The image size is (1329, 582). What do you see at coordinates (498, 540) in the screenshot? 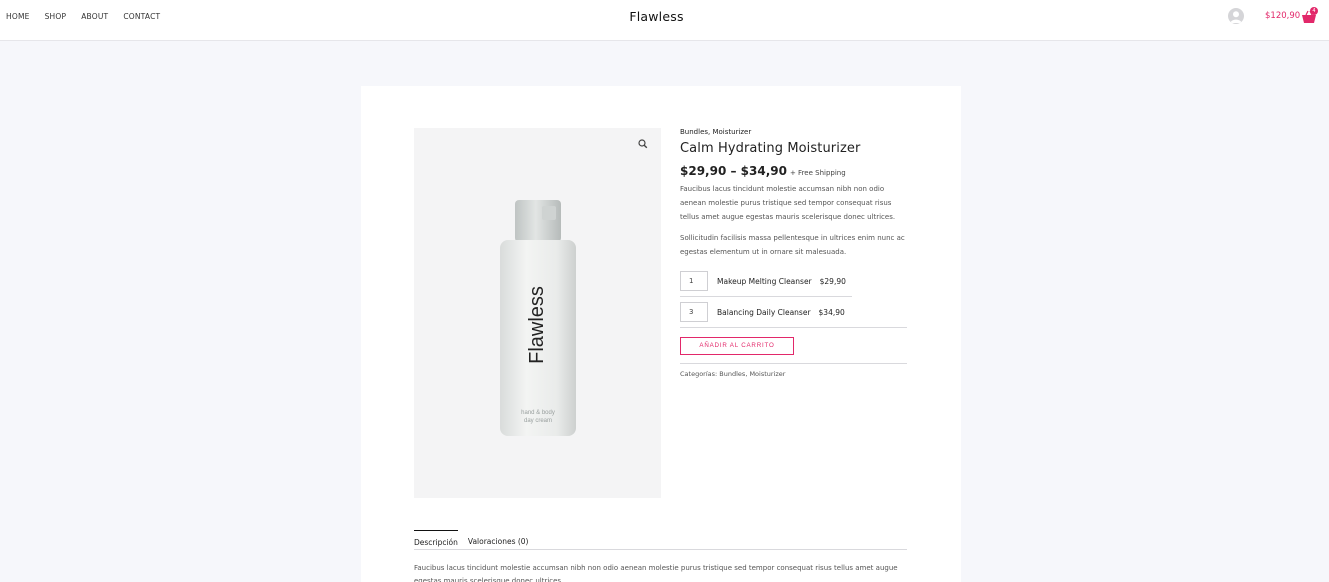
I see `tab-reviews: Valoraciones (0)` at bounding box center [498, 540].